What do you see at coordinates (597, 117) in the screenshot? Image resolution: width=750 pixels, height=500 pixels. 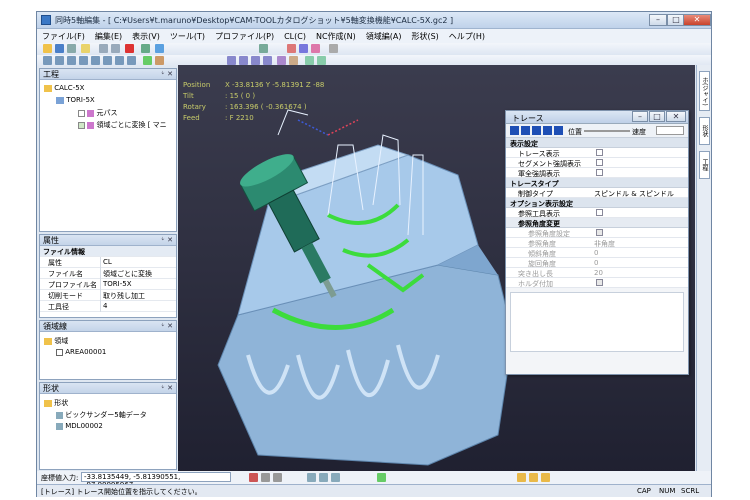 I see `trace-title-bar: トレース – □ ✕` at bounding box center [597, 117].